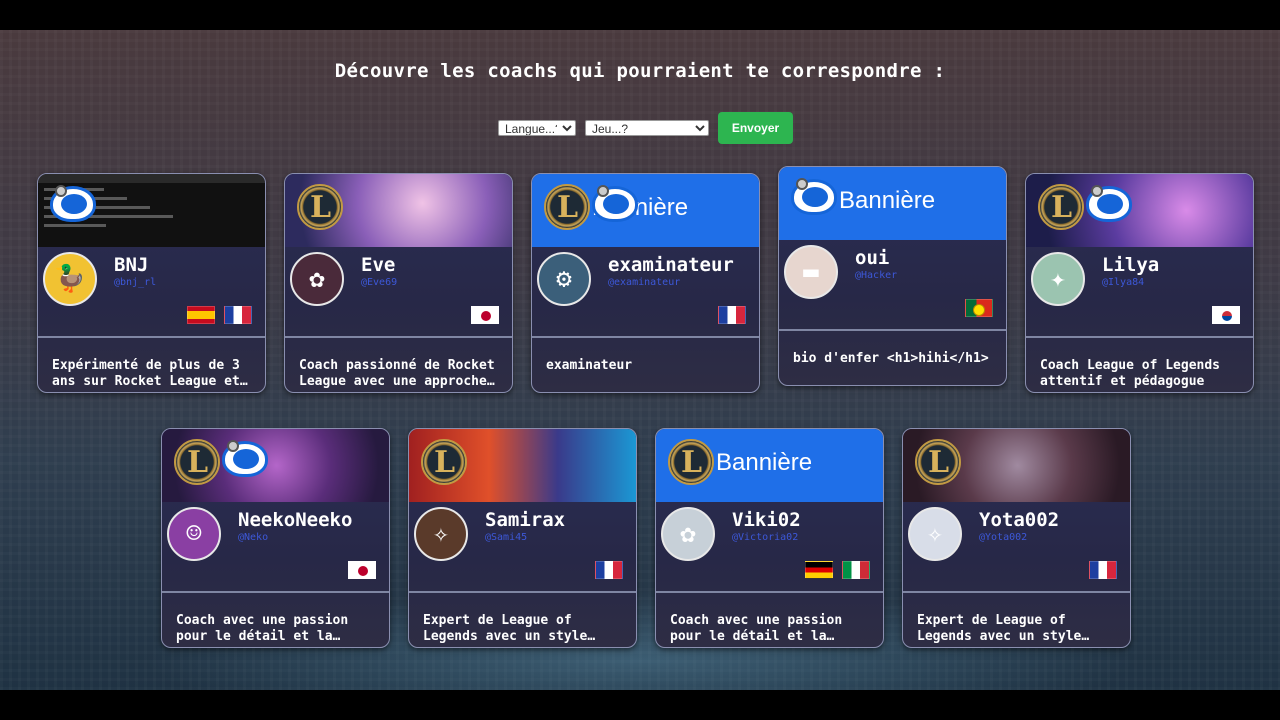  Describe the element at coordinates (1130, 265) in the screenshot. I see `coach-name: Lilya` at that location.